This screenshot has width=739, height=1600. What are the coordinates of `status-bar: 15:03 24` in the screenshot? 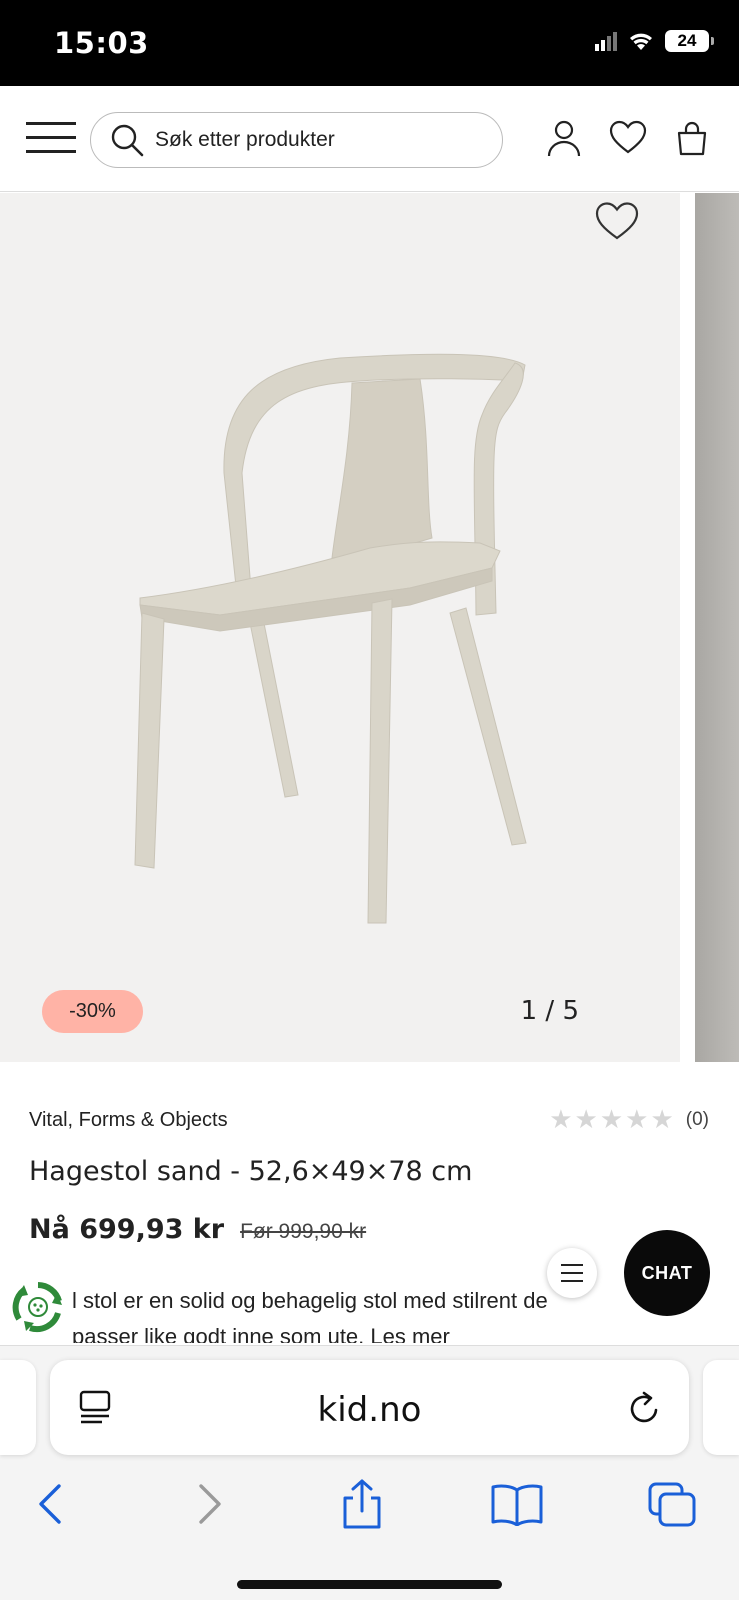 It's located at (369, 43).